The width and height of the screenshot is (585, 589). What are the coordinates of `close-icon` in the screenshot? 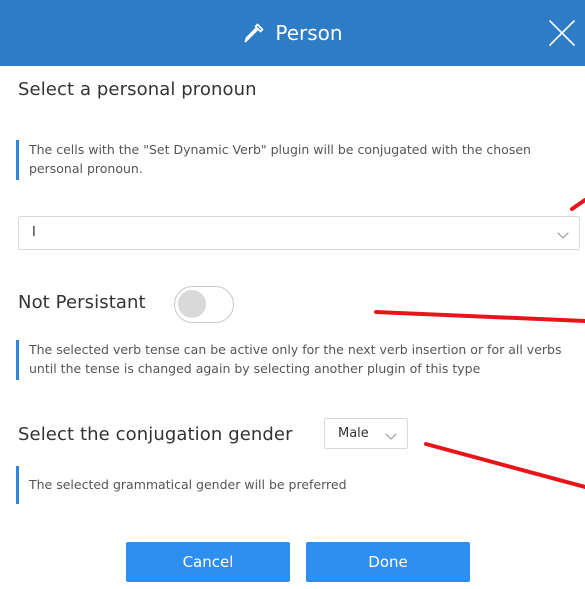 It's located at (562, 33).